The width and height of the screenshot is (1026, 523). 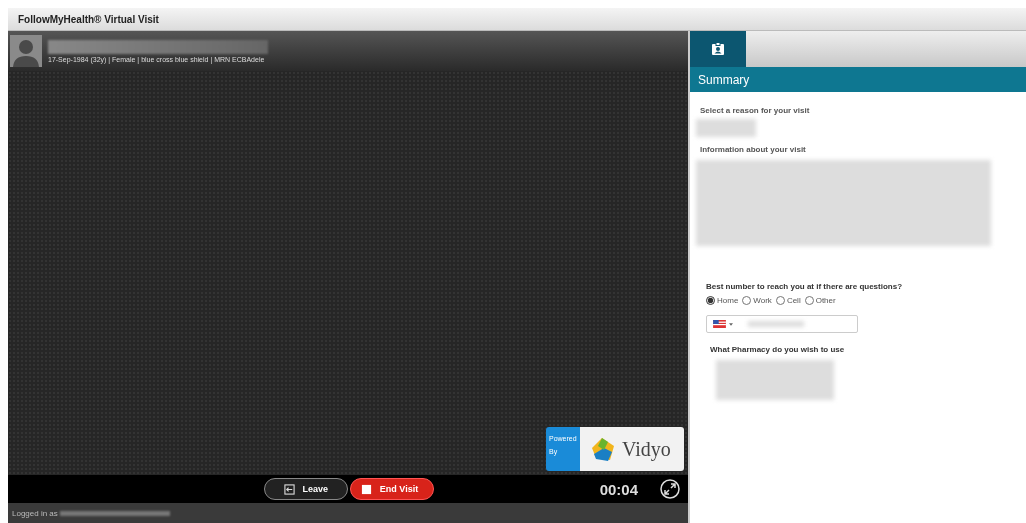 What do you see at coordinates (793, 300) in the screenshot?
I see `radio-label: Cell` at bounding box center [793, 300].